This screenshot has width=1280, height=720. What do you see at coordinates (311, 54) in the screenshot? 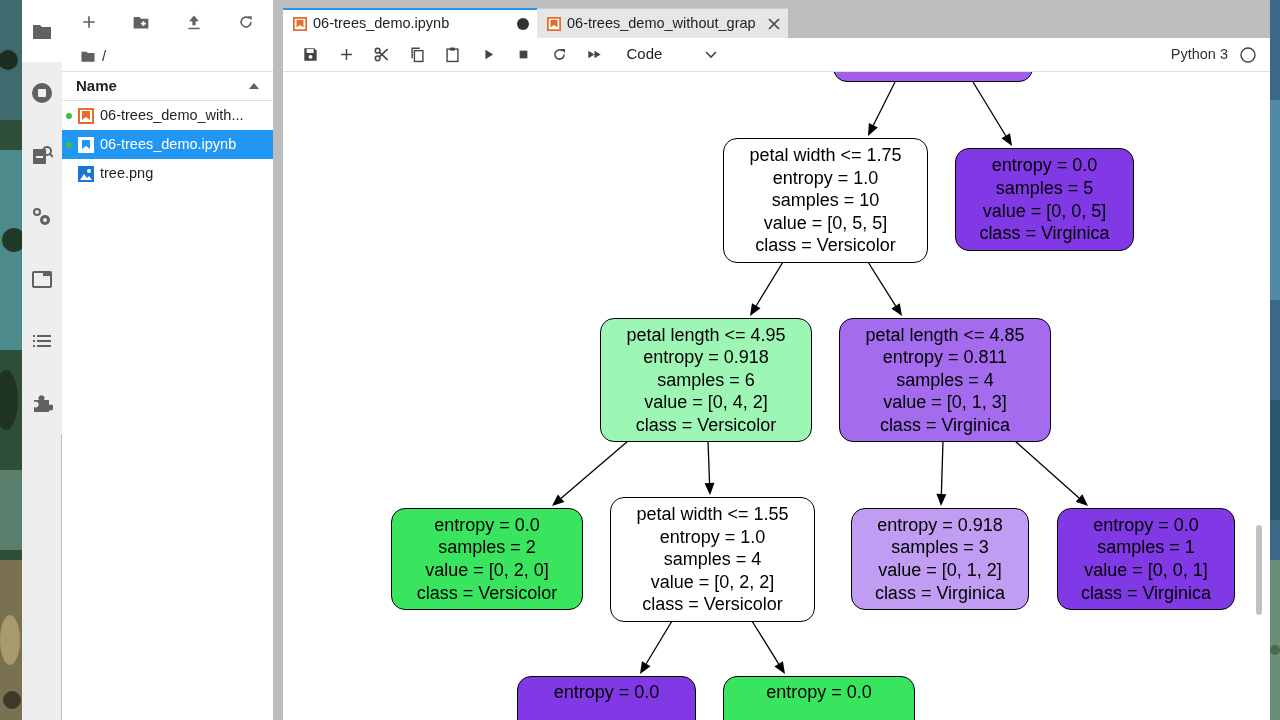
I see `save-icon` at bounding box center [311, 54].